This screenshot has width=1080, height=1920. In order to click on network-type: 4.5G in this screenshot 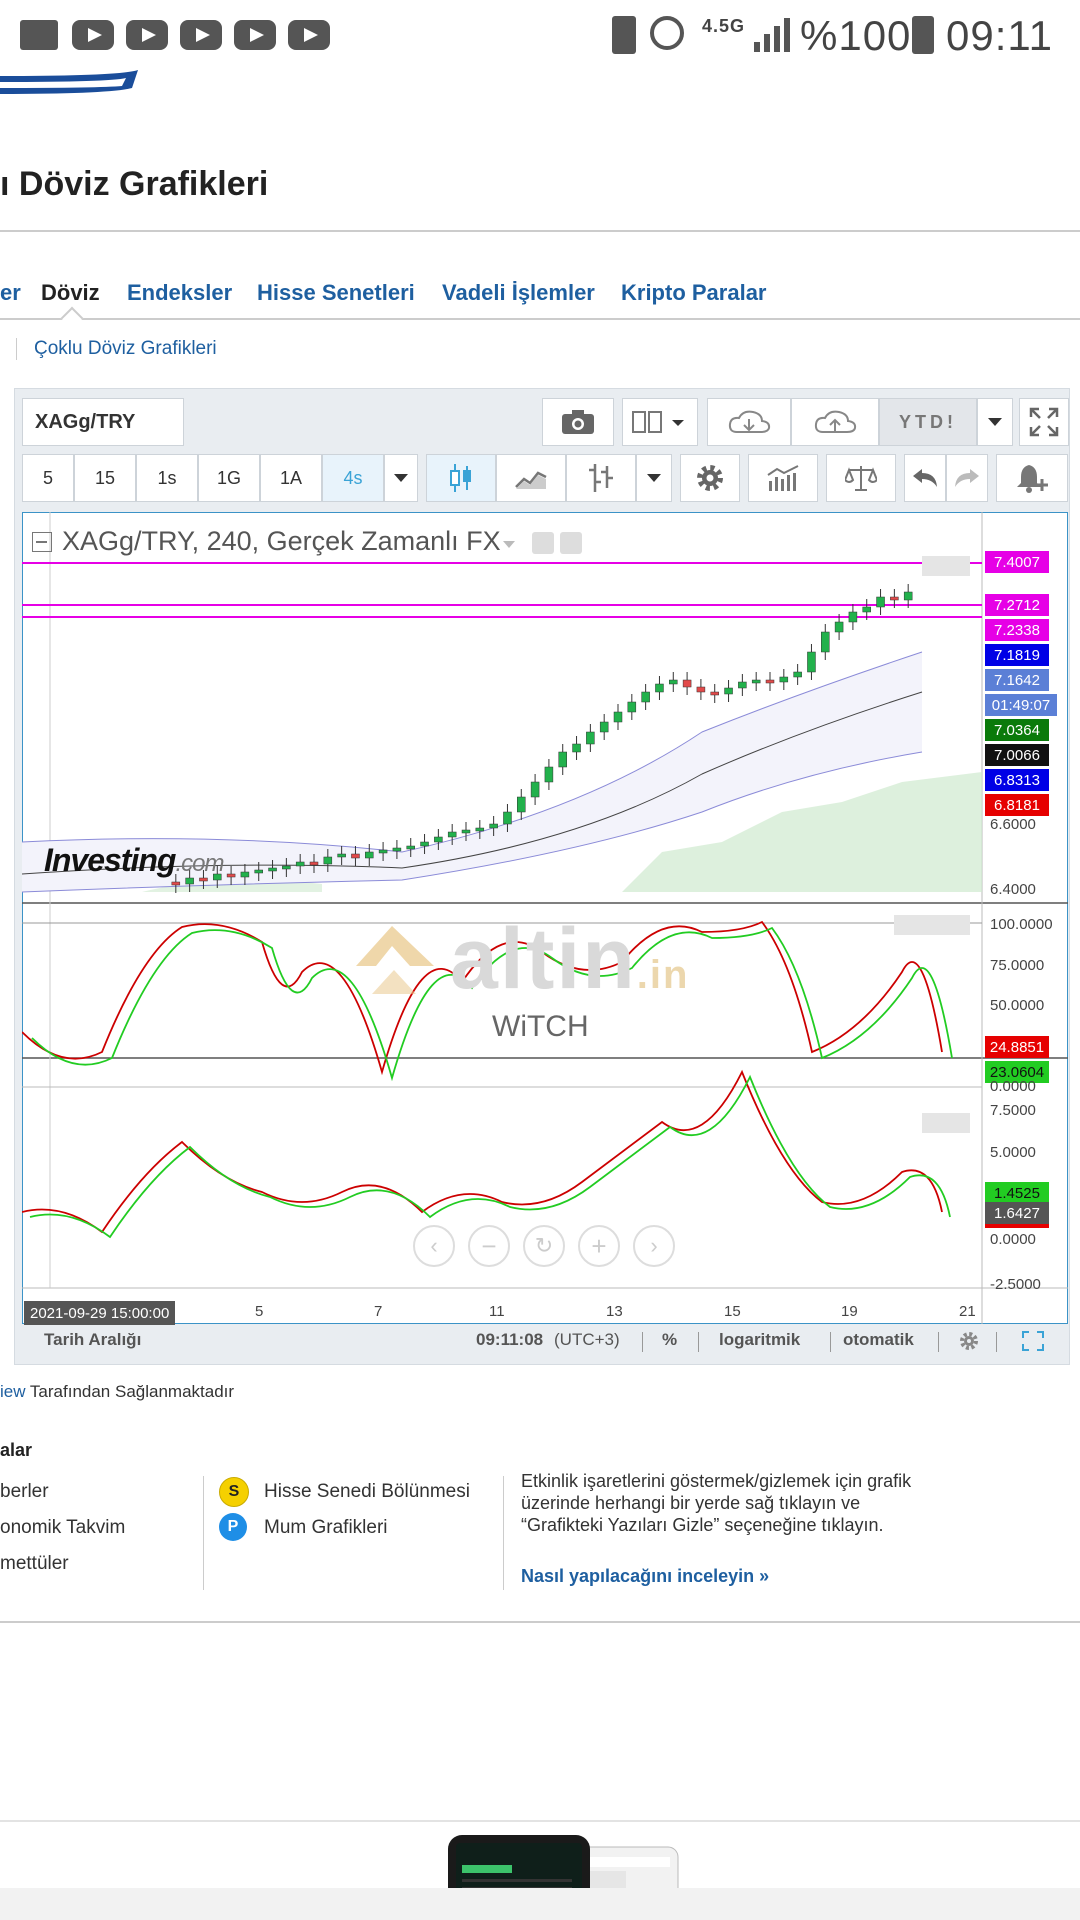, I will do `click(724, 26)`.